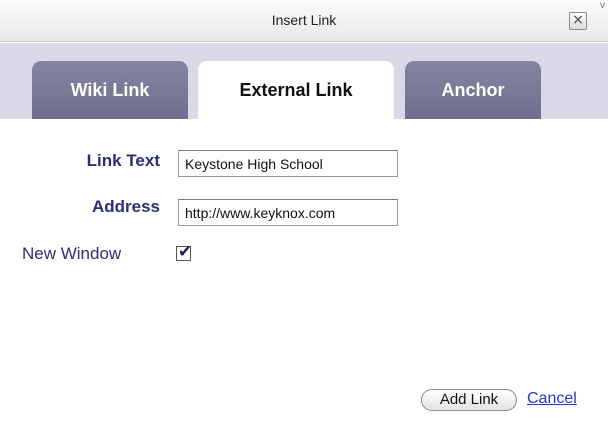 The image size is (608, 427). I want to click on new-window-label: New Window, so click(72, 253).